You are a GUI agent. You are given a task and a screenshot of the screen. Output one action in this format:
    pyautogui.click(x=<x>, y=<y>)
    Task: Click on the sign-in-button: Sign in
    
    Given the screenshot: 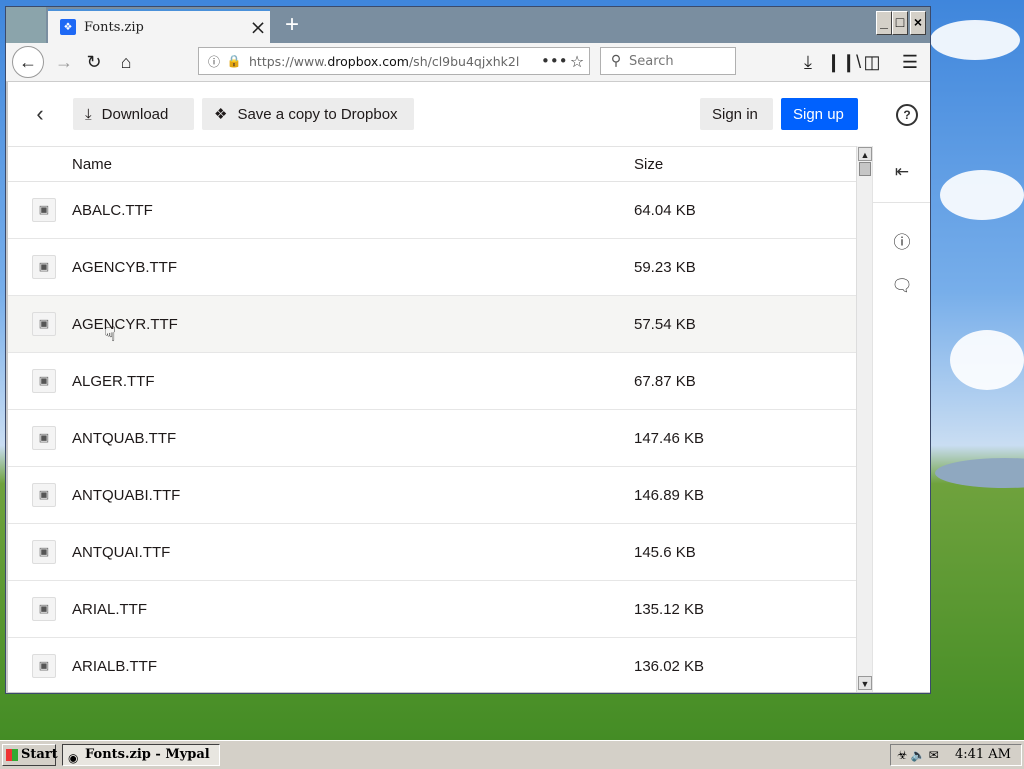 What is the action you would take?
    pyautogui.click(x=736, y=114)
    